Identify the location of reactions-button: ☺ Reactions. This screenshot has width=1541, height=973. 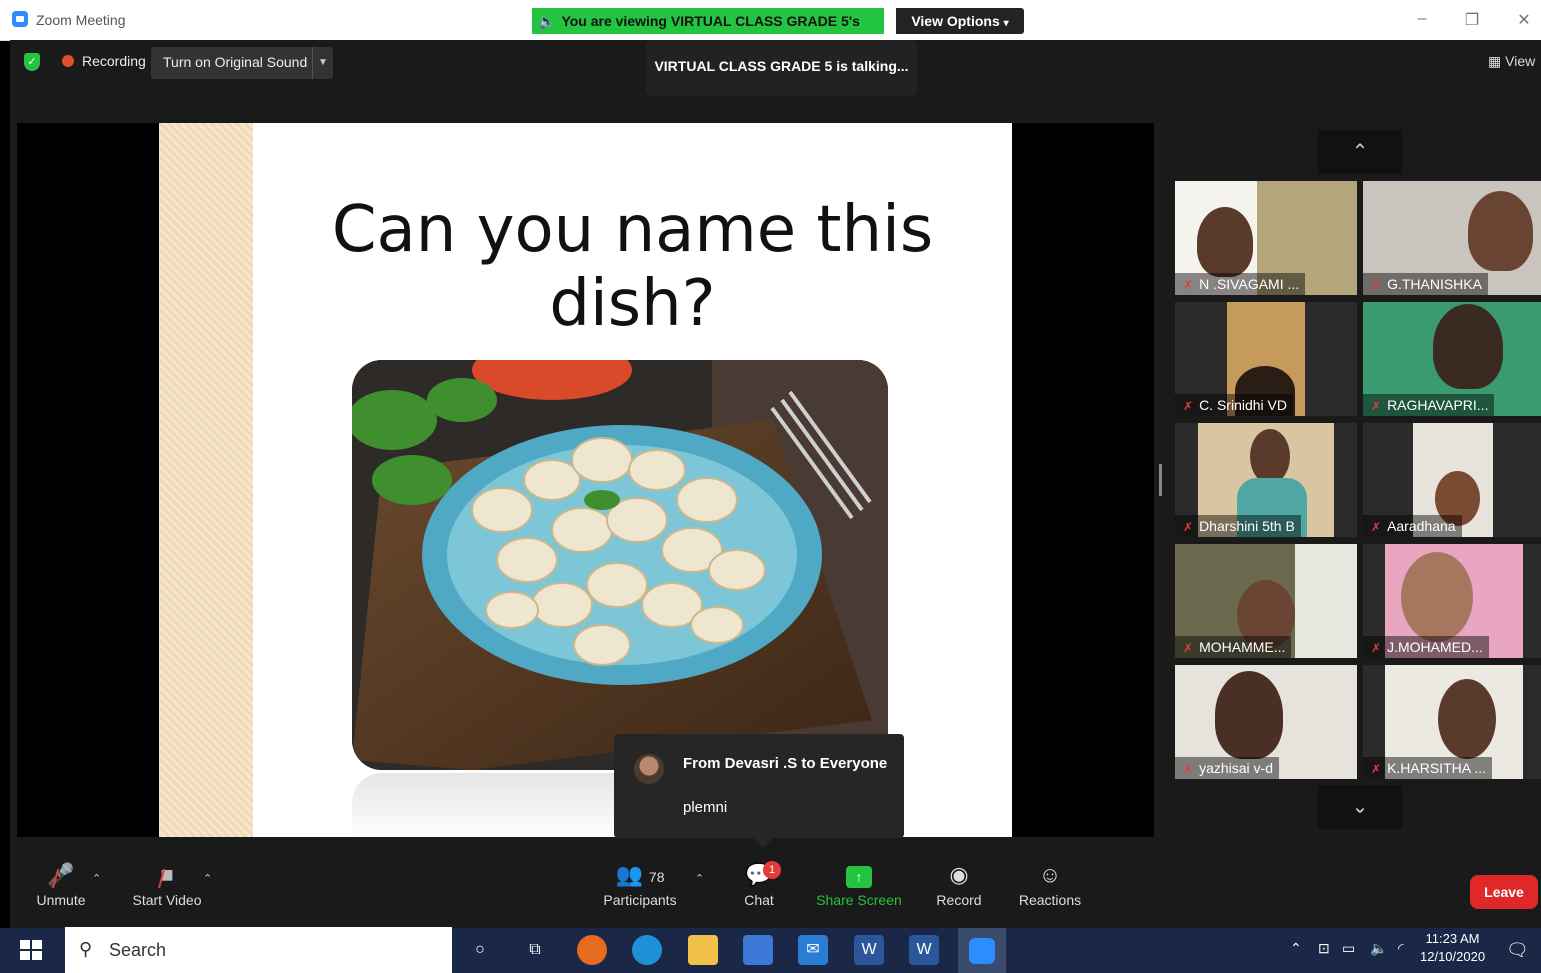
(1050, 883).